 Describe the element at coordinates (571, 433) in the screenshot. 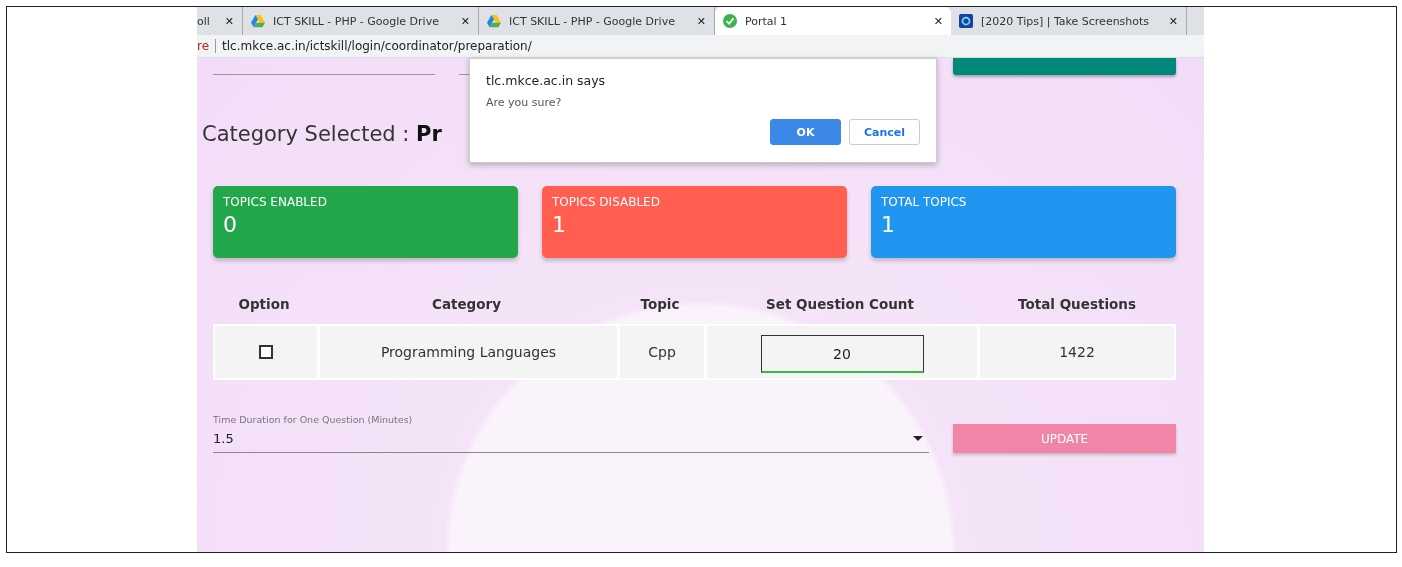

I see `duration-select: Time Duration for One Question (Minutes) 1.5` at that location.